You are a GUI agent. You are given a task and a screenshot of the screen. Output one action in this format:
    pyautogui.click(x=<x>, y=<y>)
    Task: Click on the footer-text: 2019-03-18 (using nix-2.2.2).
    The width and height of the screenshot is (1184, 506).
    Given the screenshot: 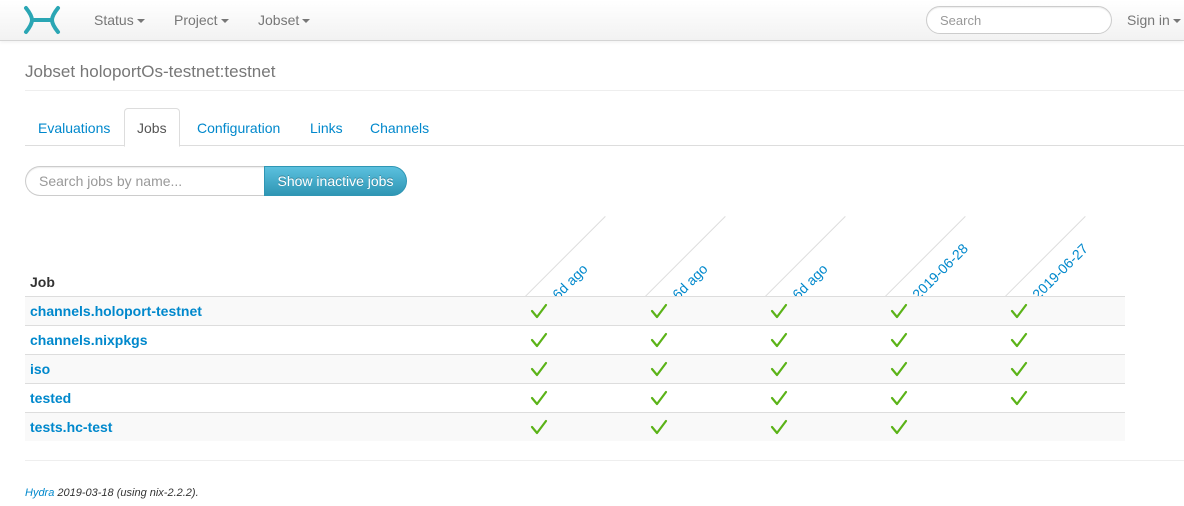 What is the action you would take?
    pyautogui.click(x=126, y=493)
    